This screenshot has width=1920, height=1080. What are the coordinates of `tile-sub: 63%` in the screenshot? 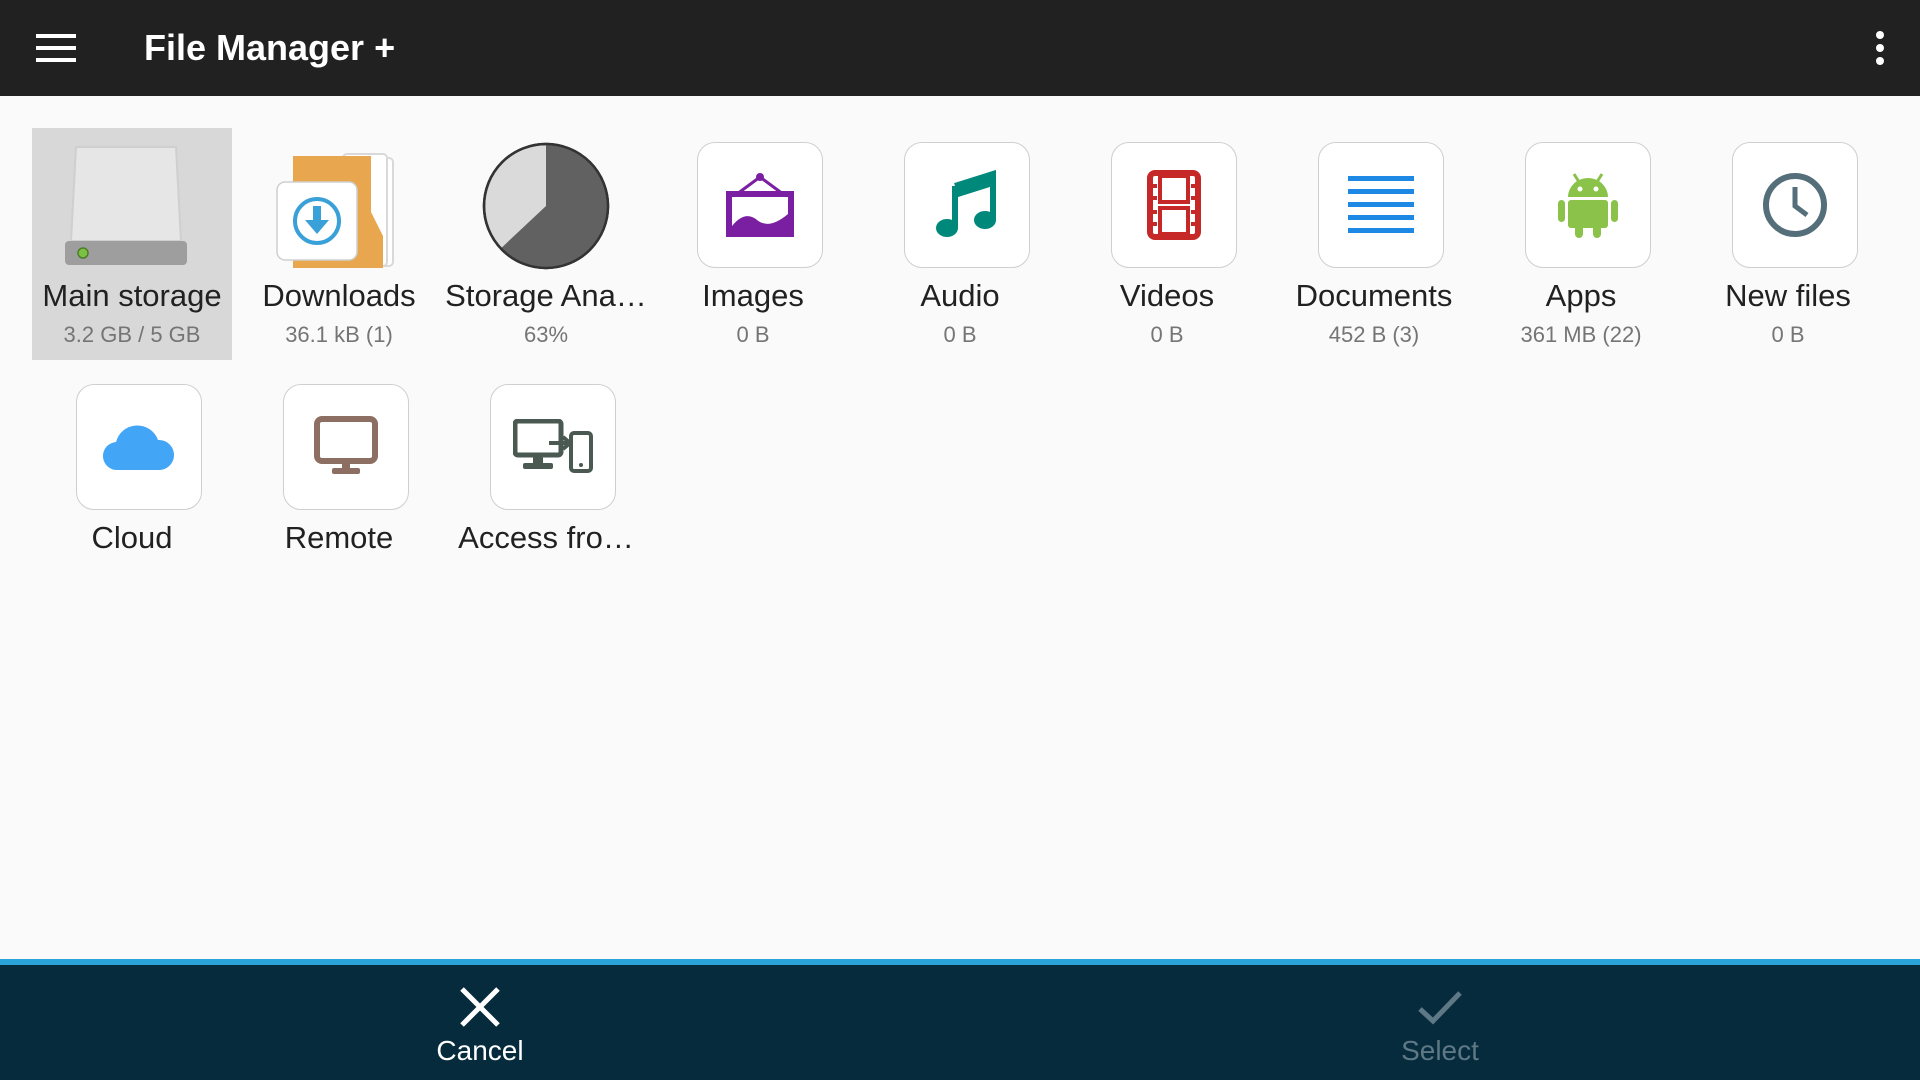 It's located at (546, 334).